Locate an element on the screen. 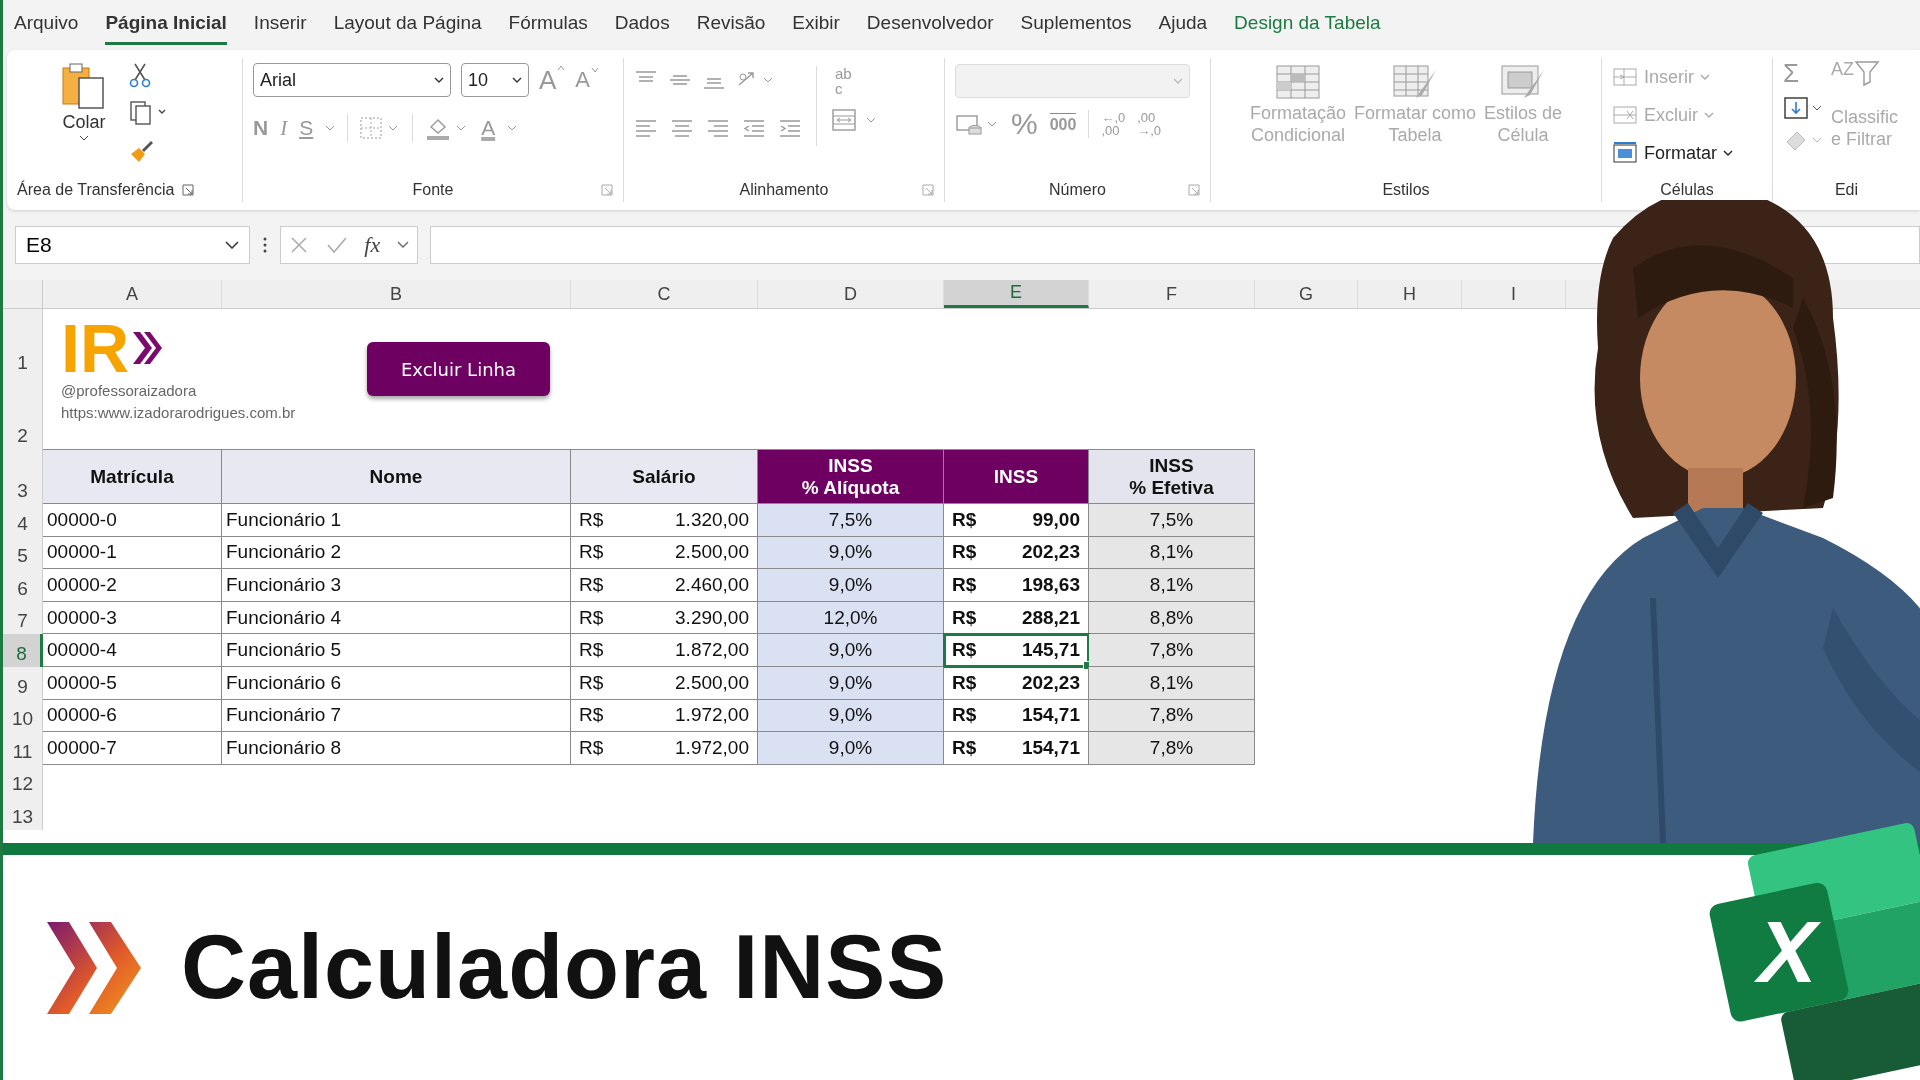  group-label: Alinhamento is located at coordinates (784, 190).